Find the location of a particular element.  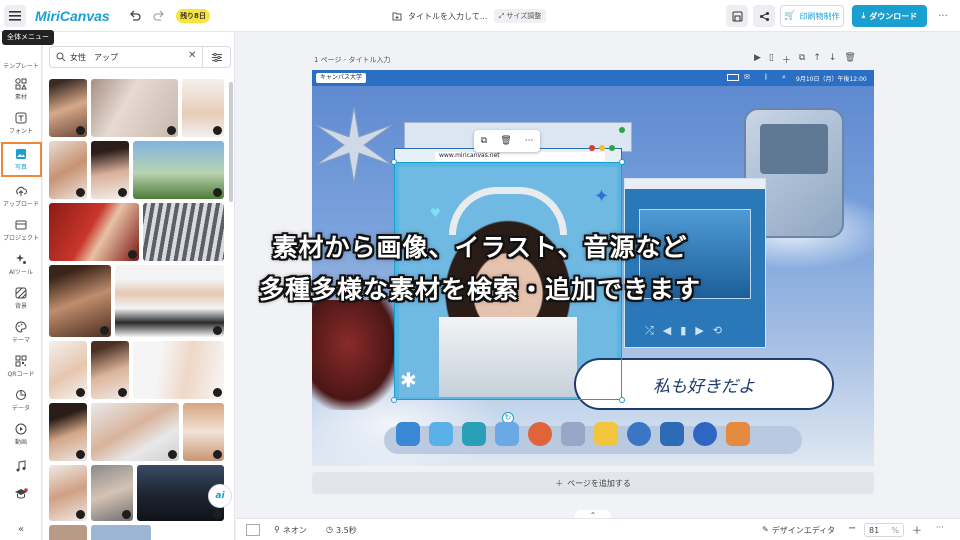

menu-icon is located at coordinates (15, 16).